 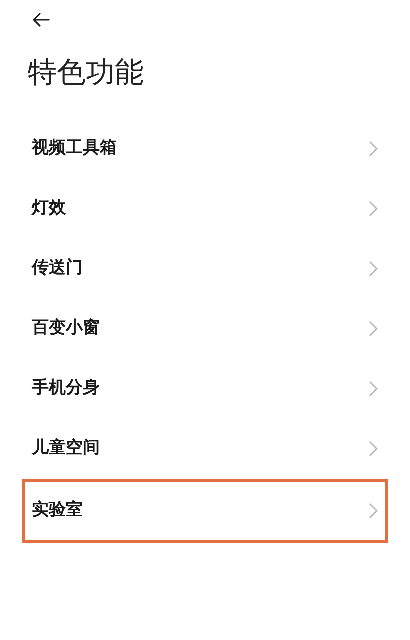 What do you see at coordinates (205, 209) in the screenshot?
I see `settings-item: 灯效` at bounding box center [205, 209].